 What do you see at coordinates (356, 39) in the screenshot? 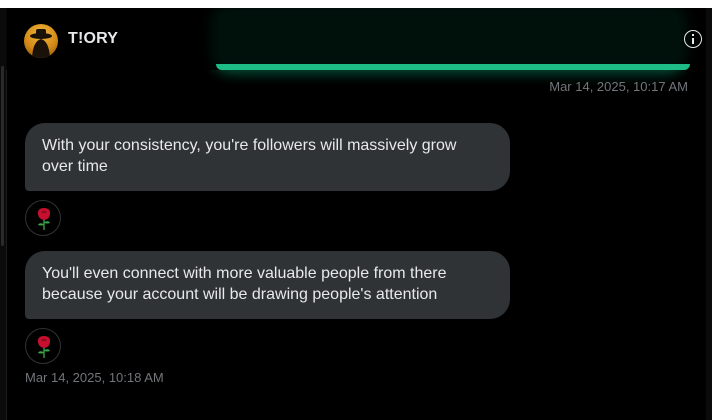
I see `conversation-header: T!ORY` at bounding box center [356, 39].